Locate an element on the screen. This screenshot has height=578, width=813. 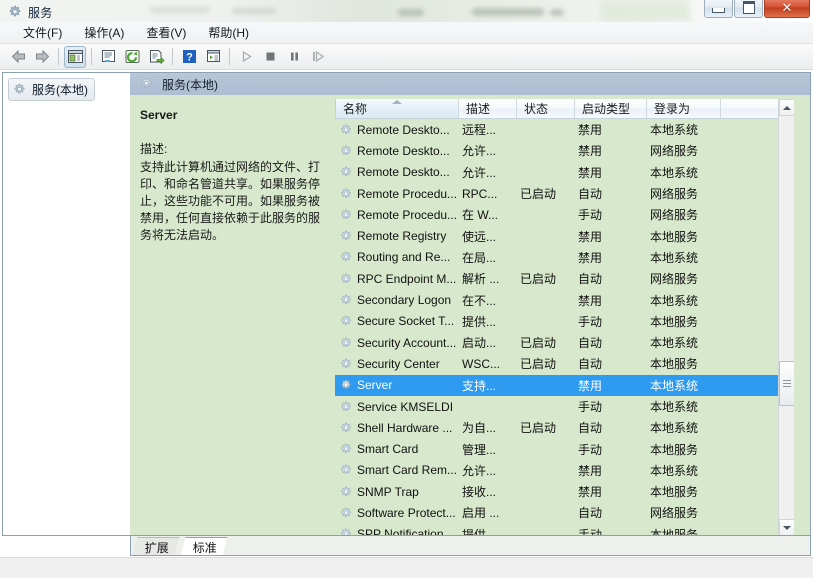
toolbar-show-console-tree is located at coordinates (75, 56).